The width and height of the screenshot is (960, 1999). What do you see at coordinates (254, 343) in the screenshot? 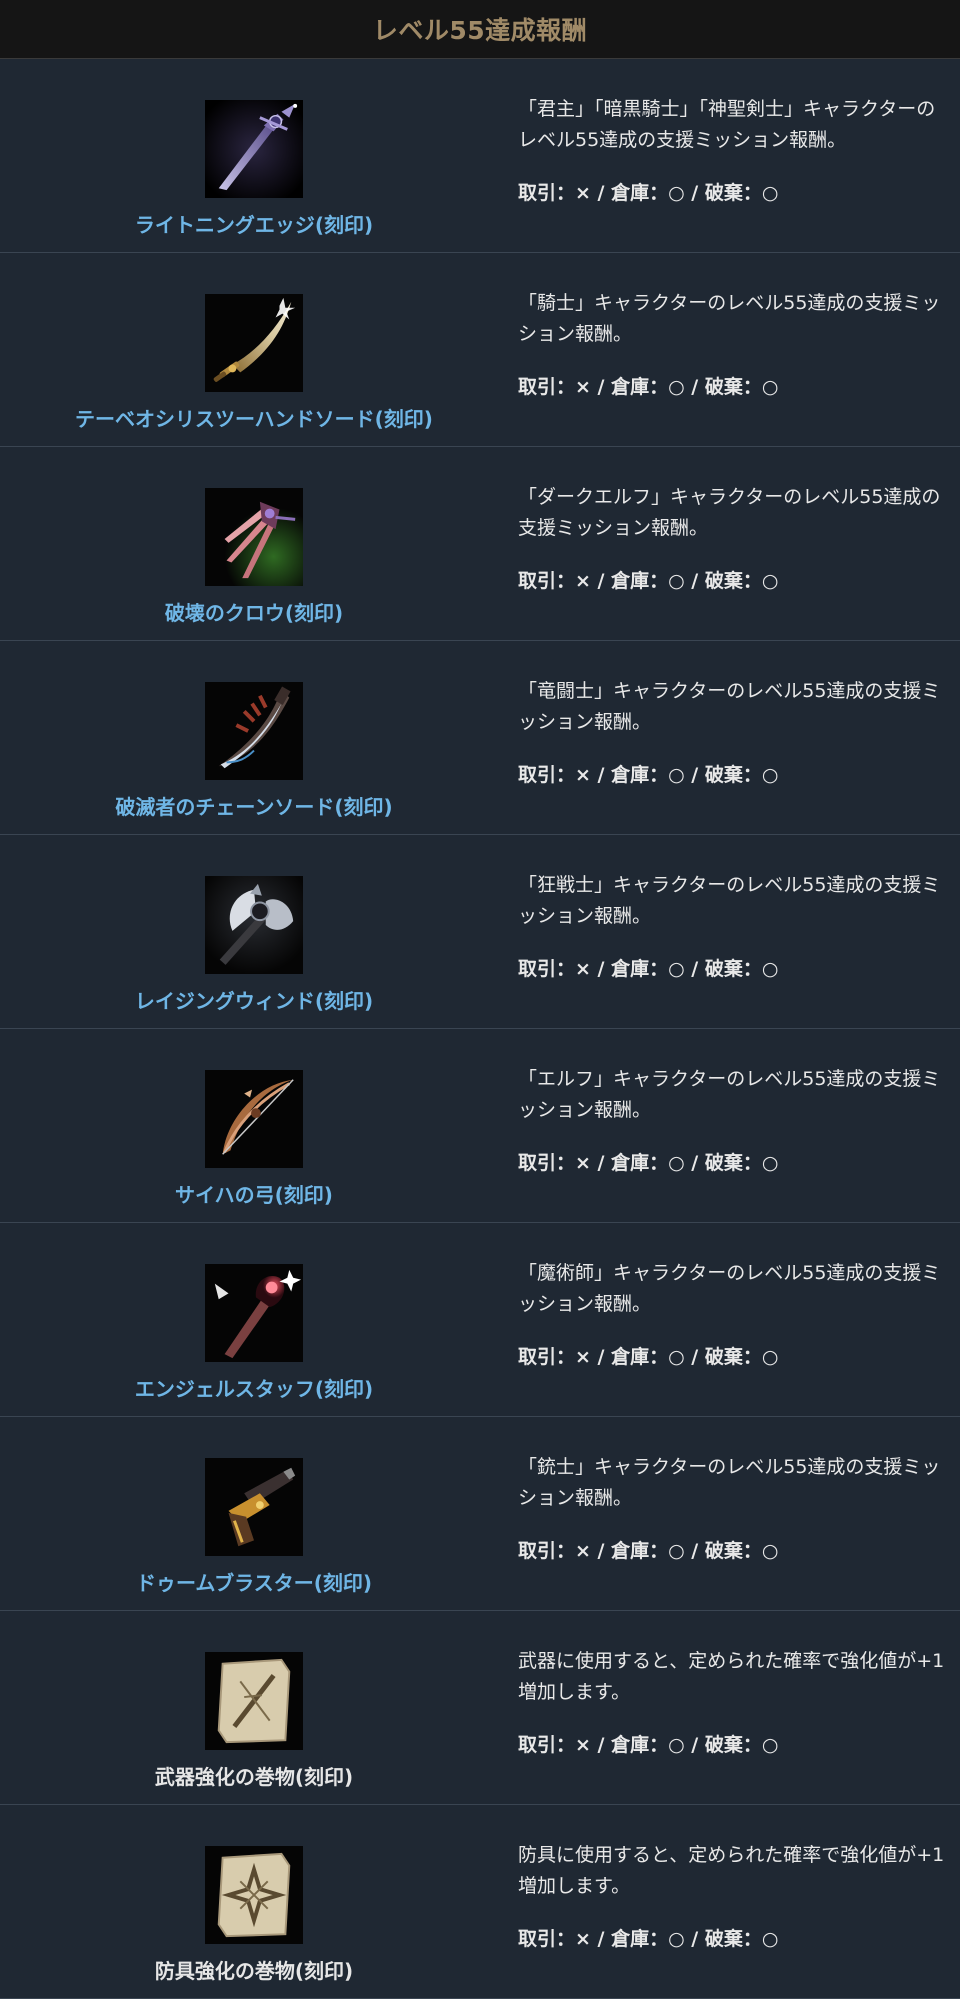
I see `scimitar-icon` at bounding box center [254, 343].